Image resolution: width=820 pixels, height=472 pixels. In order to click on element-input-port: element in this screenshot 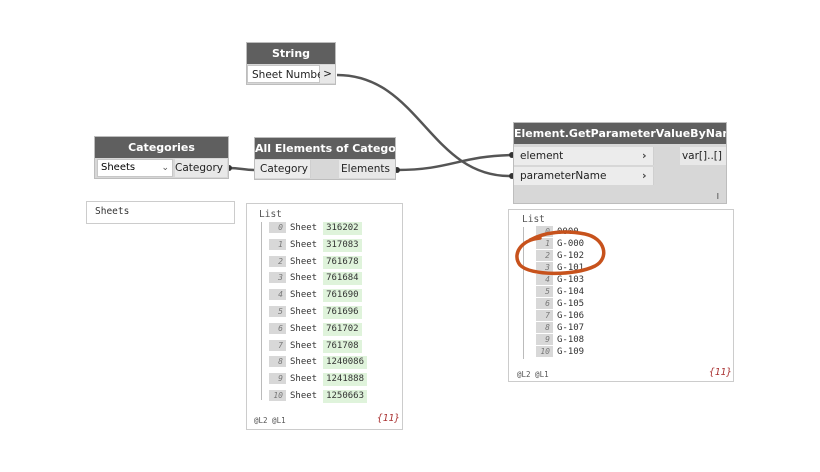, I will do `click(584, 156)`.